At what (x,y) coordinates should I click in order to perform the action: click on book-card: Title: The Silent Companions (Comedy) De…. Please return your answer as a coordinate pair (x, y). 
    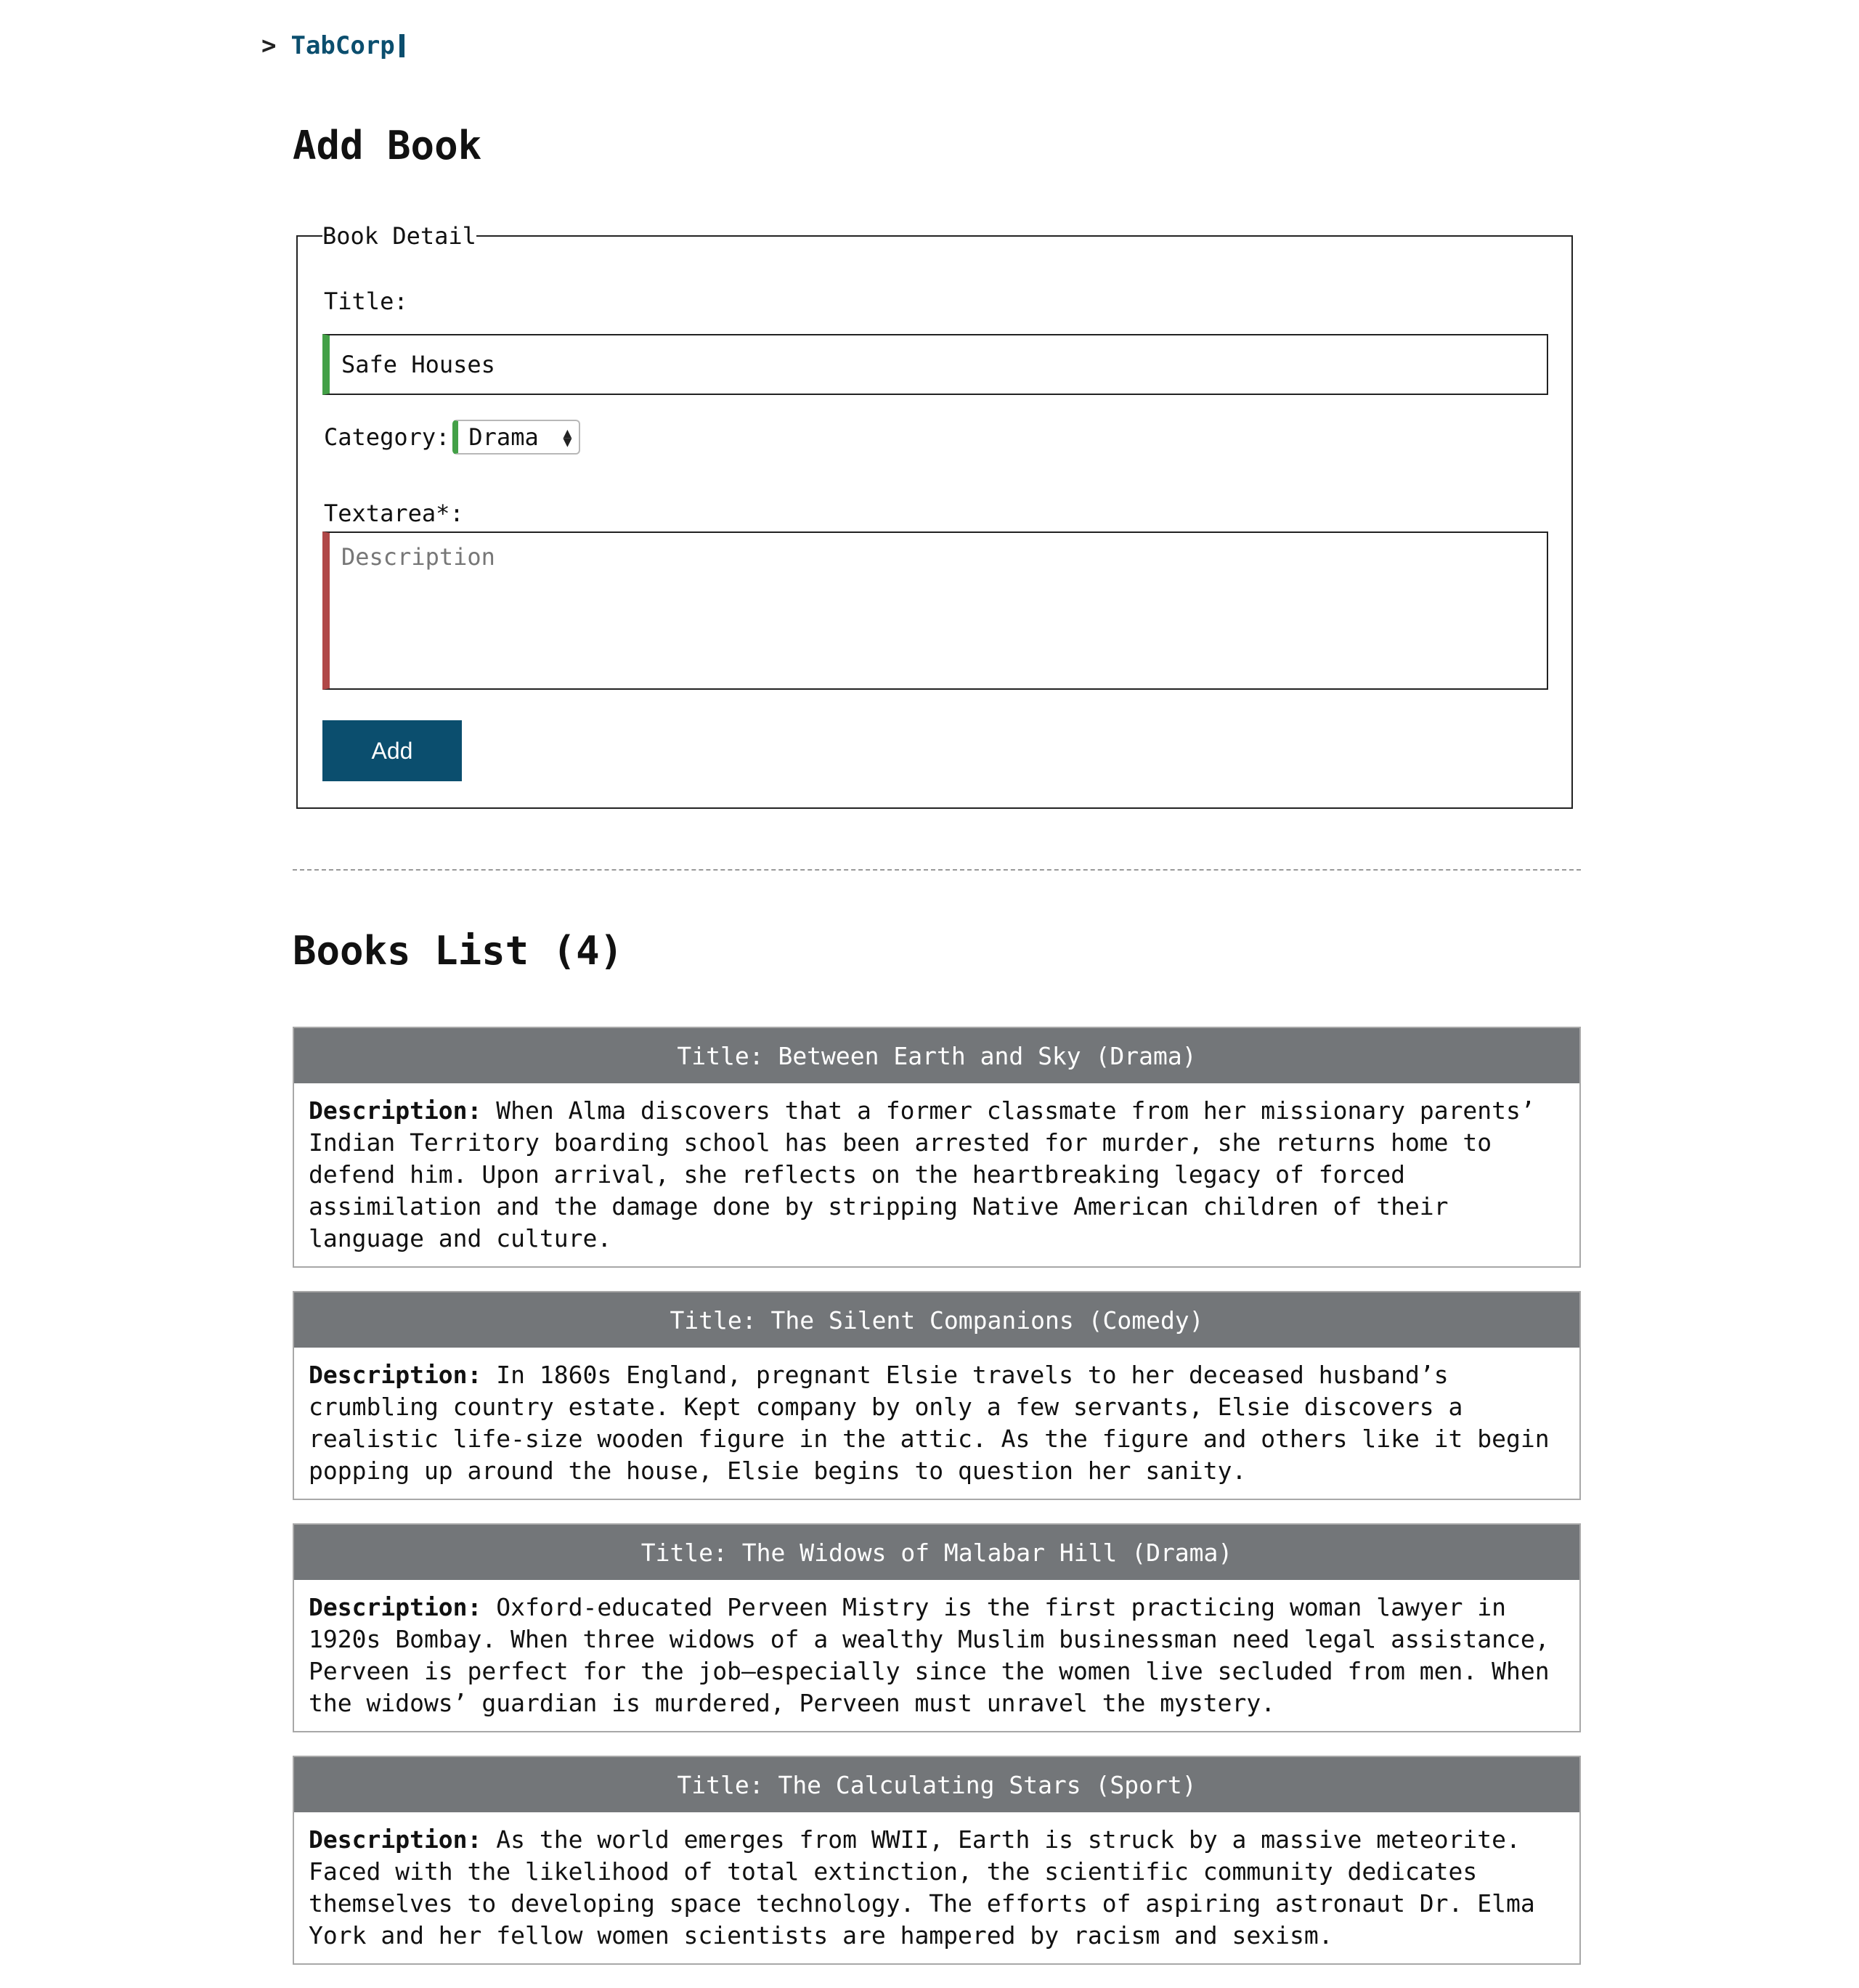
    Looking at the image, I should click on (937, 1395).